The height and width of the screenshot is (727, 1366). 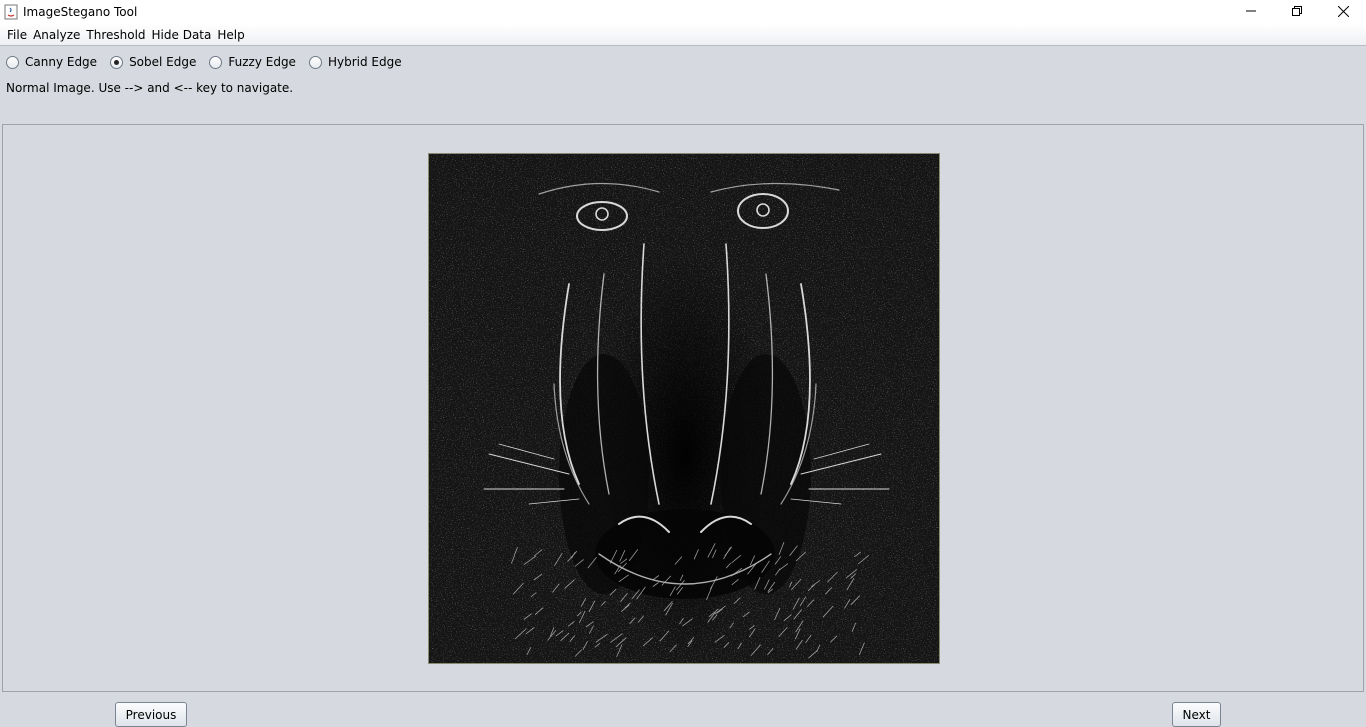 I want to click on minimize-button, so click(x=1251, y=11).